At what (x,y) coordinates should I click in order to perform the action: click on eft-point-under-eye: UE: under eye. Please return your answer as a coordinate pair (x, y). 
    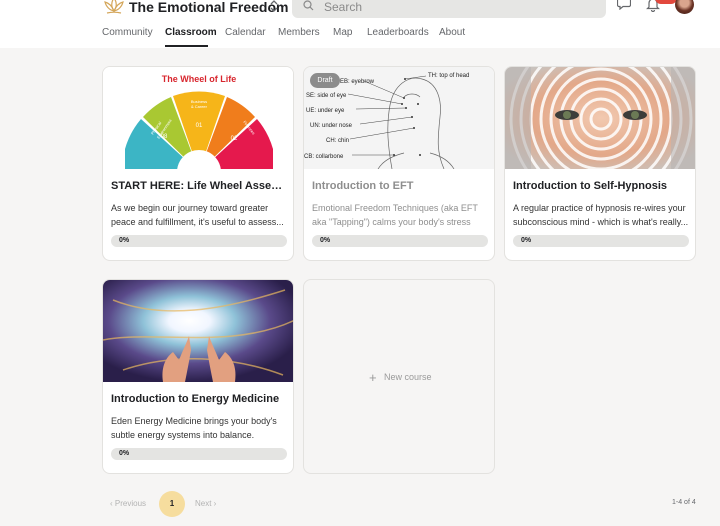
    Looking at the image, I should click on (325, 111).